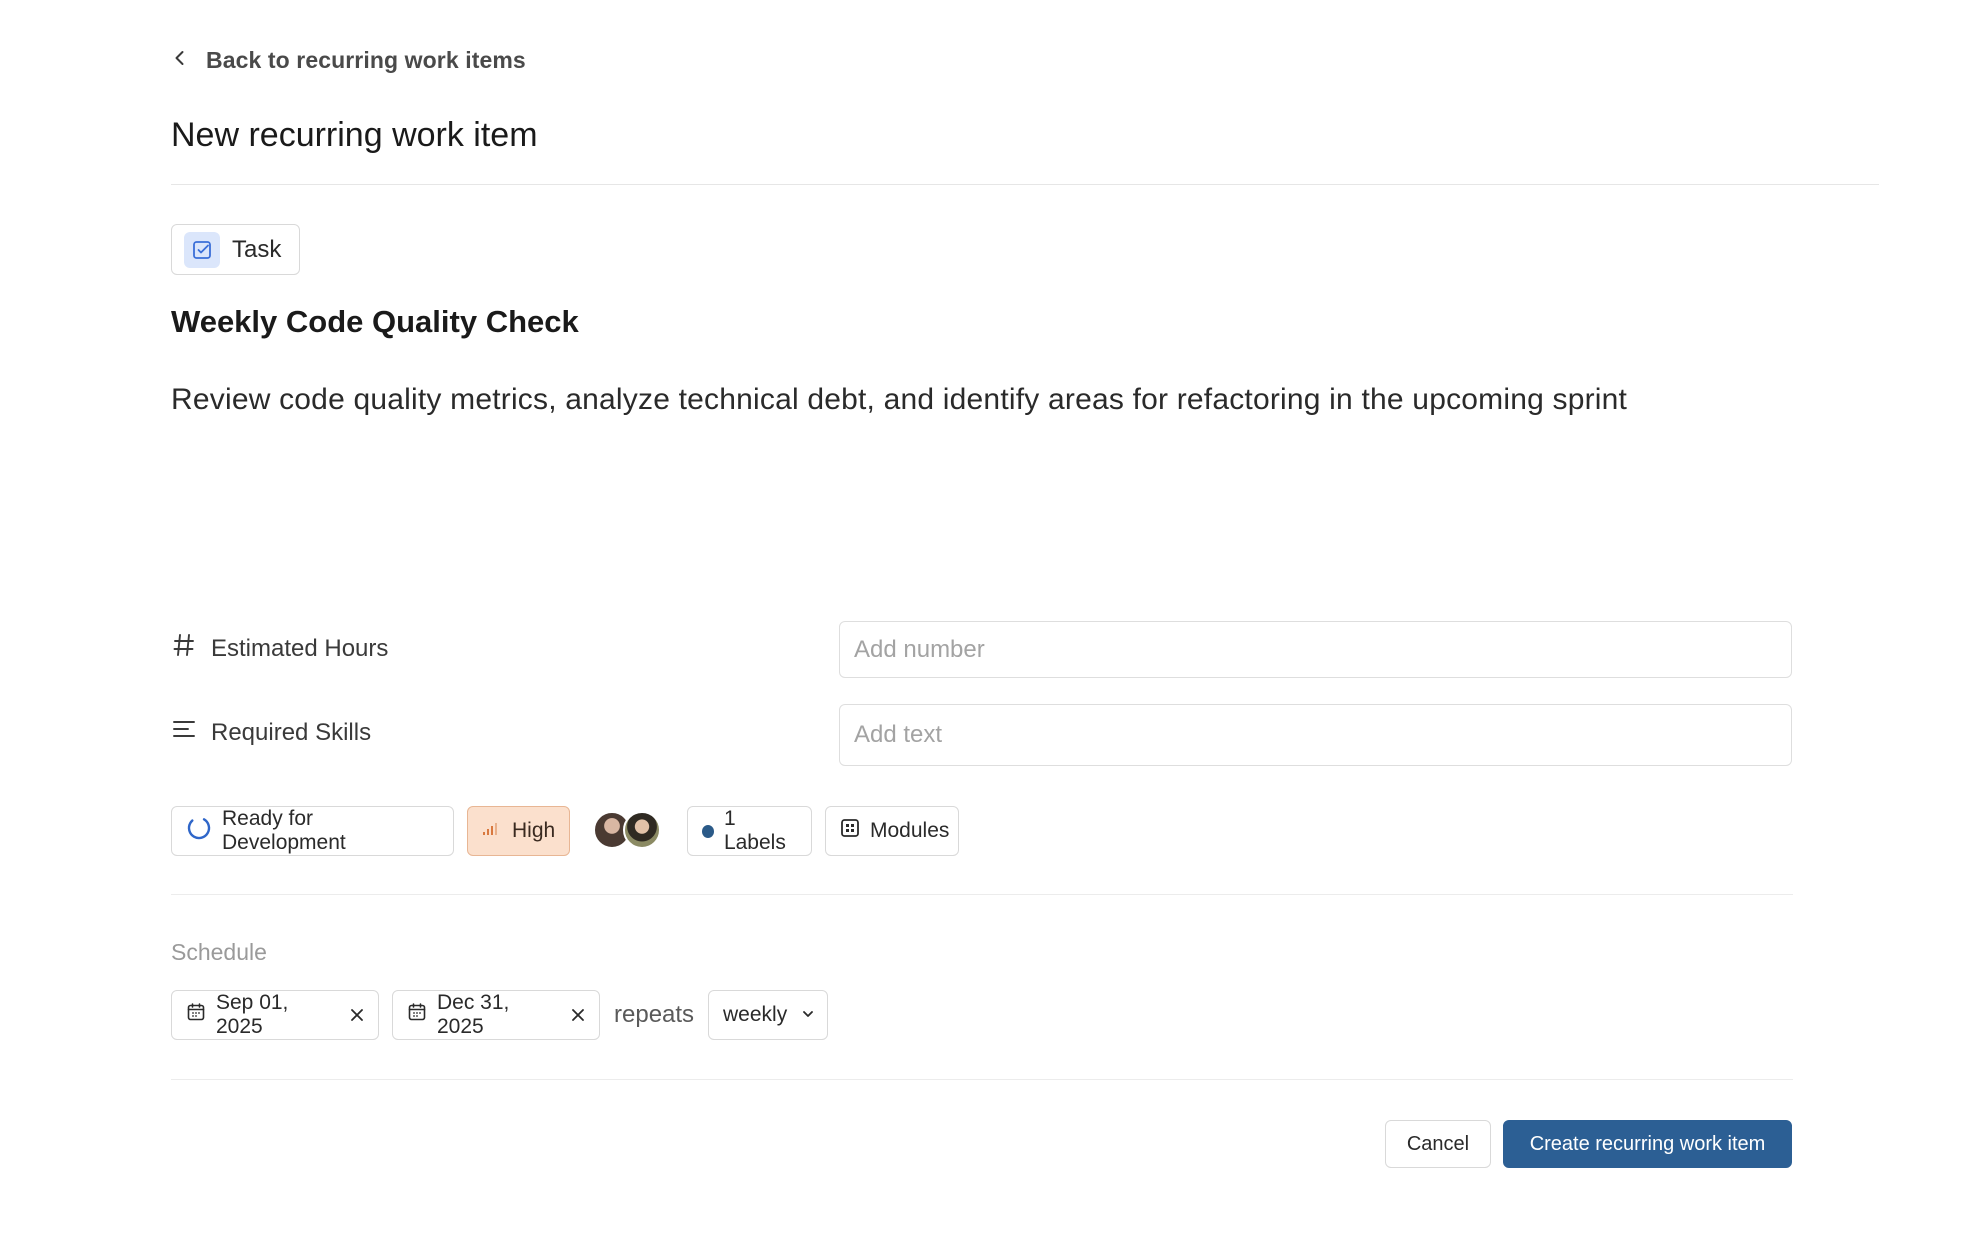 This screenshot has height=1260, width=1976. I want to click on assignees-avatar-group, so click(628, 831).